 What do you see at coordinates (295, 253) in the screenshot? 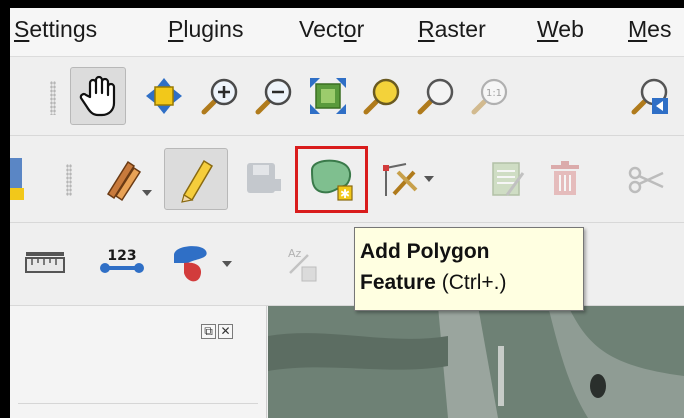
I see `label-toolbar-label: Az` at bounding box center [295, 253].